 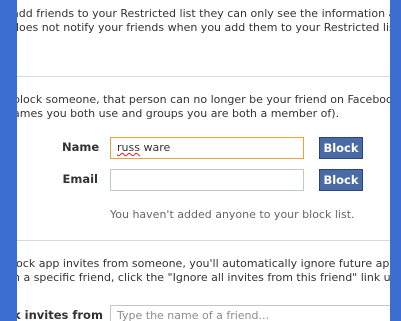 I want to click on name-input-value-rest: ware, so click(x=155, y=147).